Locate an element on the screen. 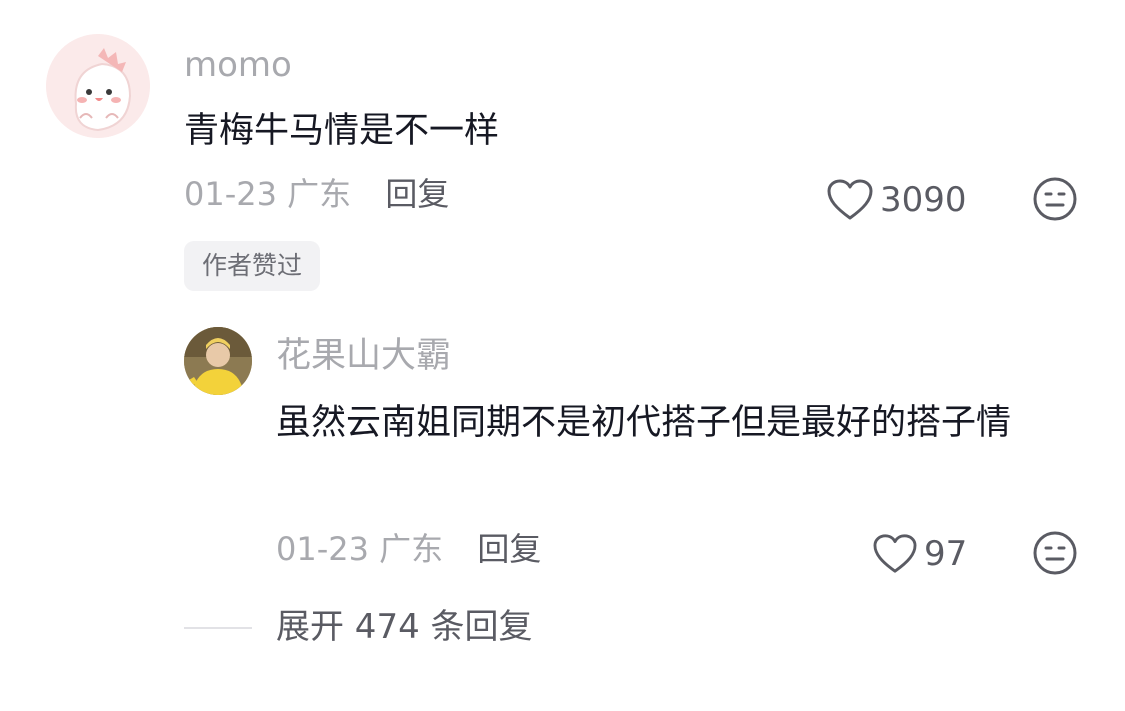 The image size is (1125, 711). like-count: 3090 is located at coordinates (923, 200).